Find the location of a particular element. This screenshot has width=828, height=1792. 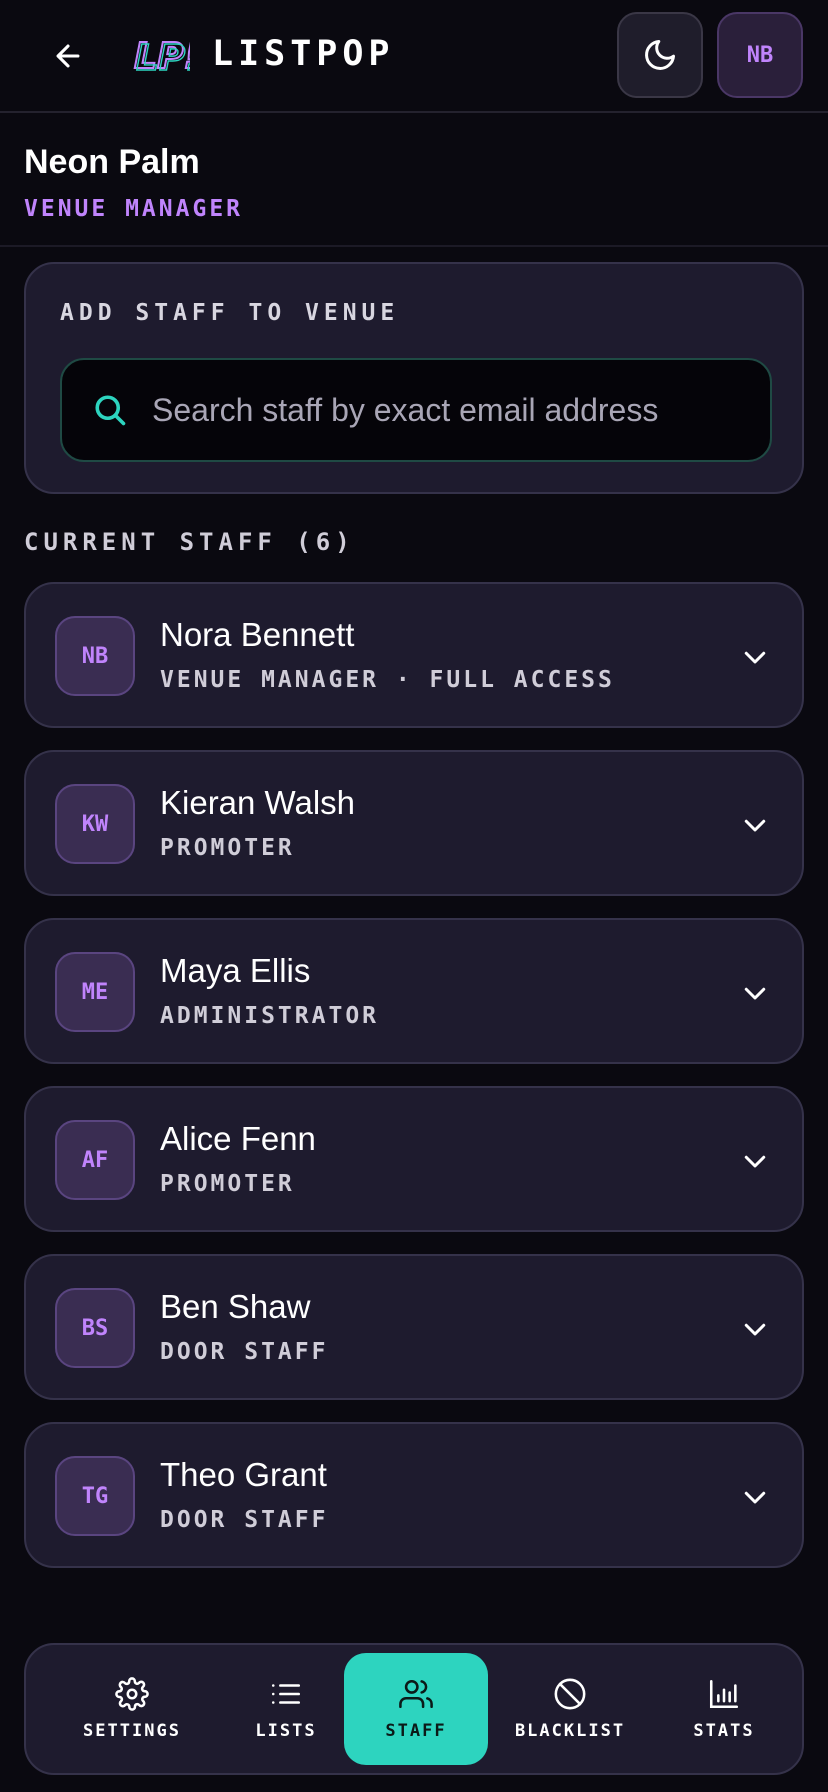

arrow-left-icon is located at coordinates (68, 56).